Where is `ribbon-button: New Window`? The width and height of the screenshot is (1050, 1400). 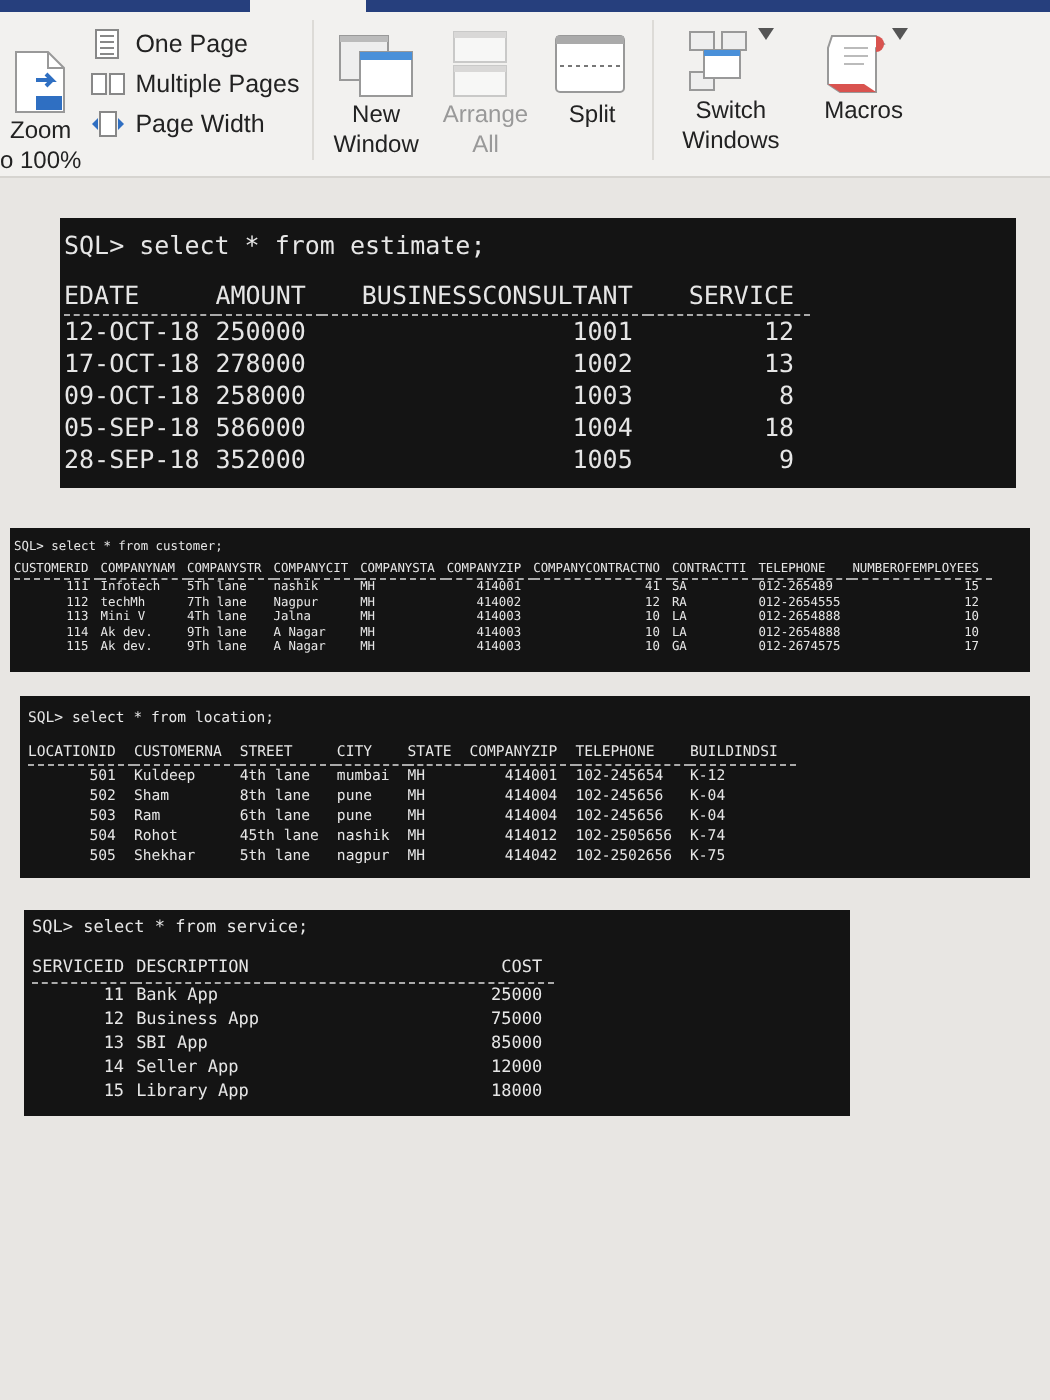 ribbon-button: New Window is located at coordinates (376, 94).